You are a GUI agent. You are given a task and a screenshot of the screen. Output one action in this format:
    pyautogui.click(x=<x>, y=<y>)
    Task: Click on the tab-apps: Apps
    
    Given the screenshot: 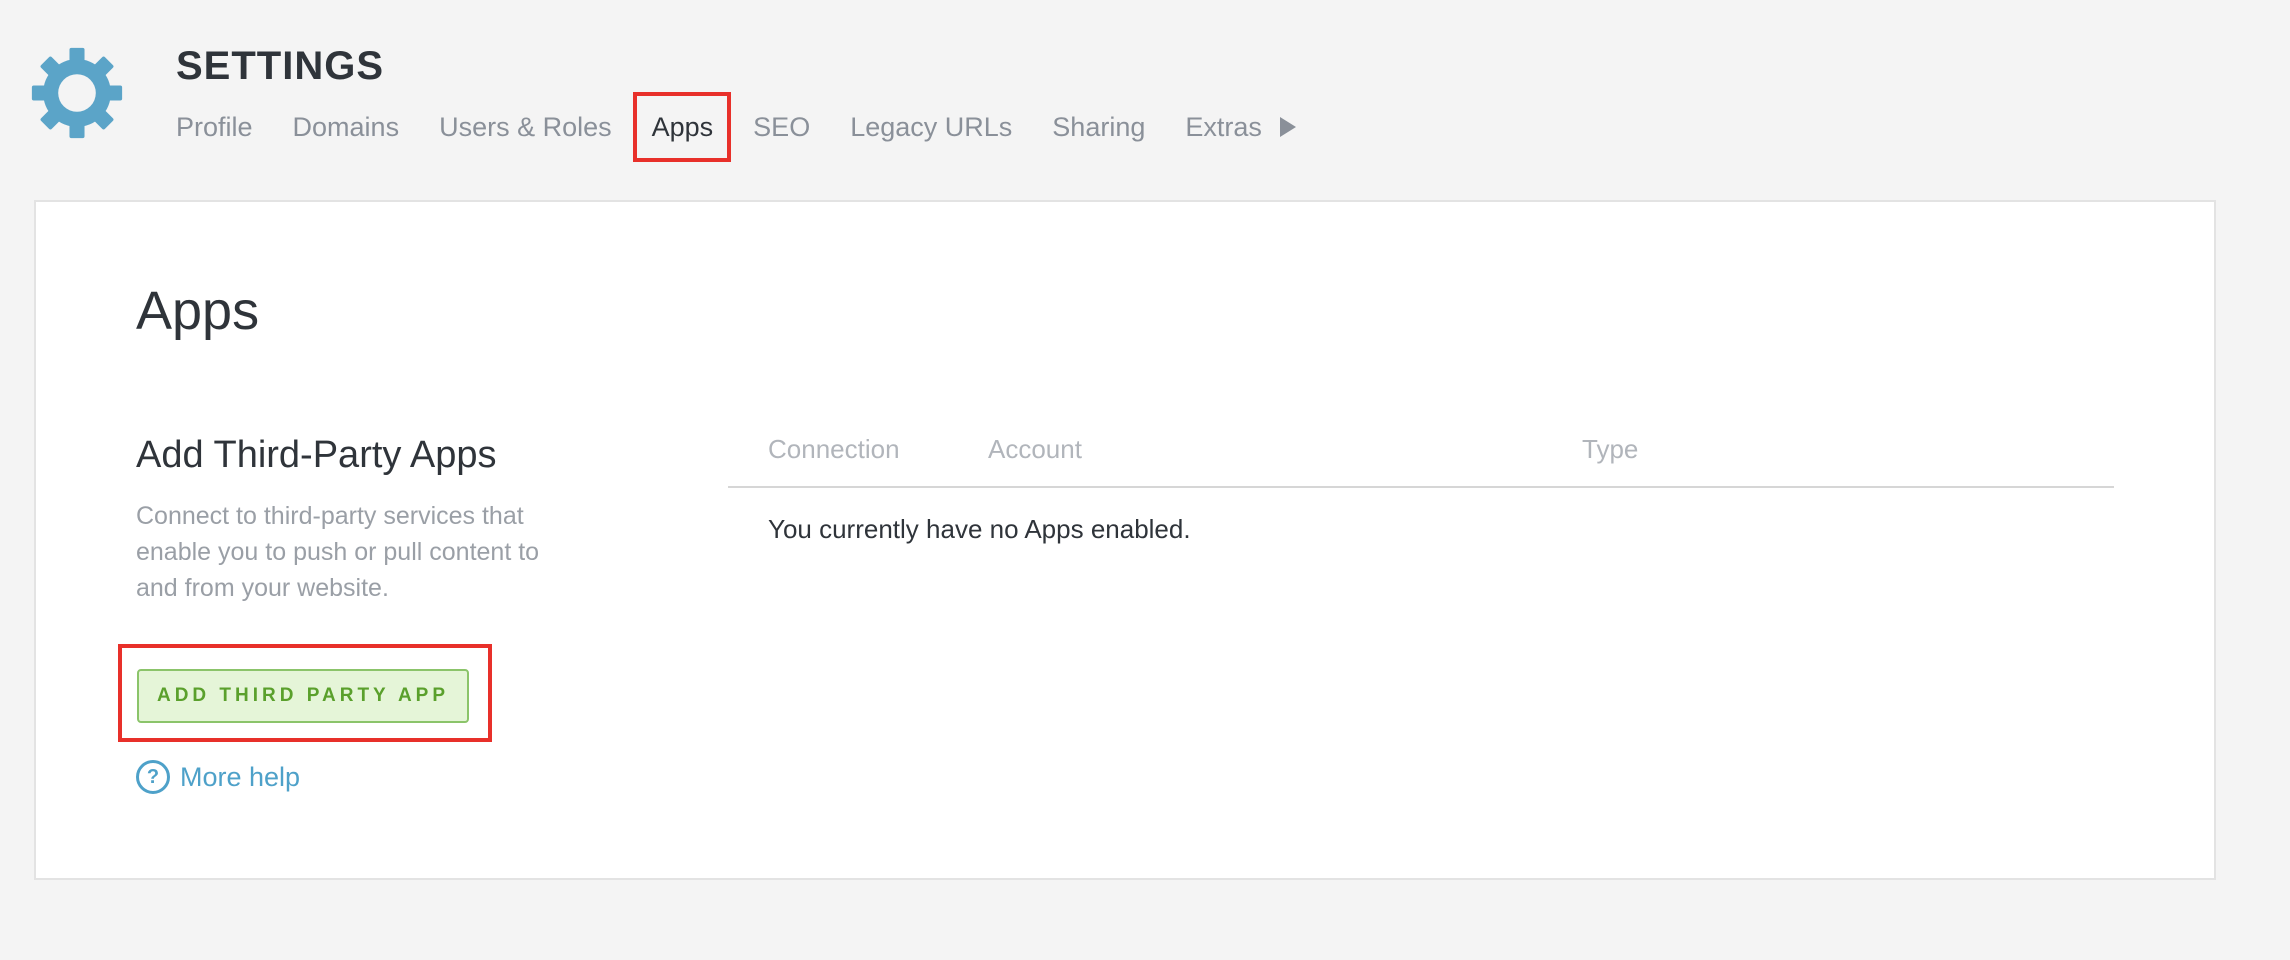 What is the action you would take?
    pyautogui.click(x=682, y=127)
    